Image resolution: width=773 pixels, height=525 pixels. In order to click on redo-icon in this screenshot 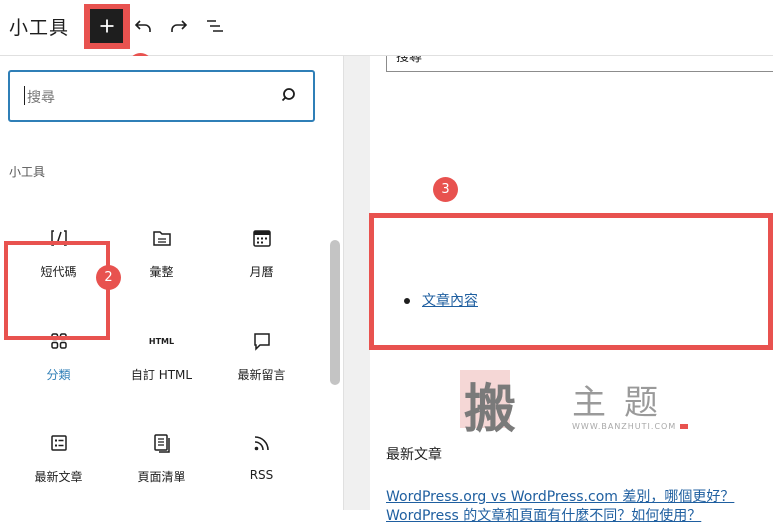, I will do `click(179, 26)`.